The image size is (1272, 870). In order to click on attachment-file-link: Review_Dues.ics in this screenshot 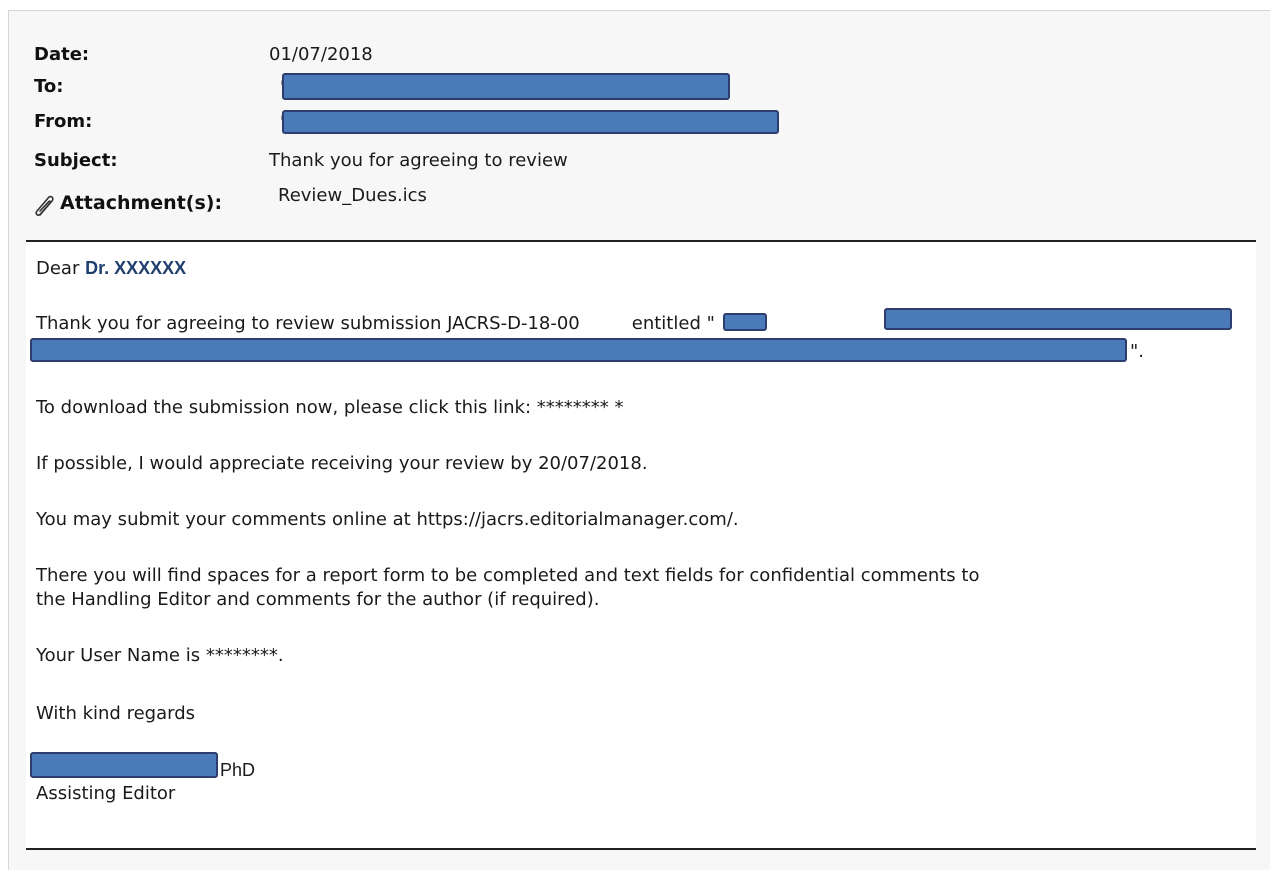, I will do `click(352, 196)`.